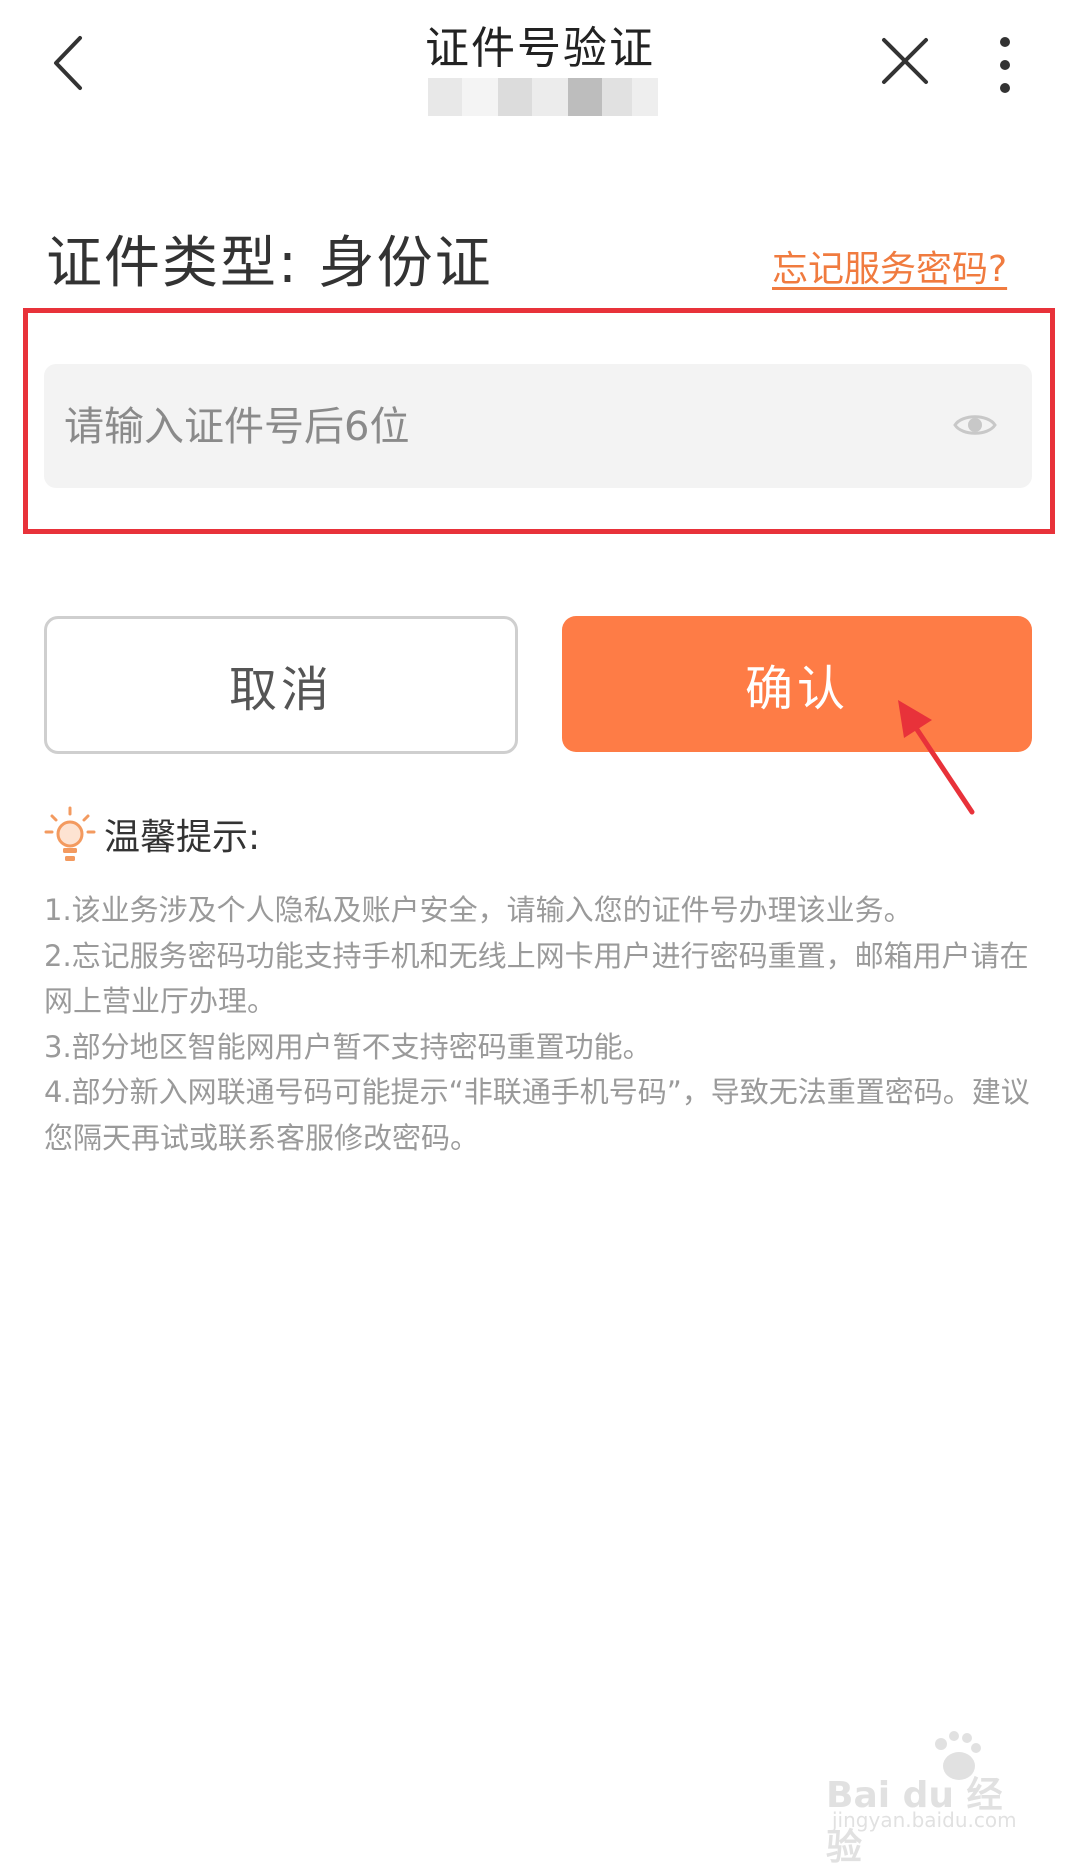 The width and height of the screenshot is (1080, 1870). I want to click on forgot-password-link: 忘记服务密码?, so click(889, 266).